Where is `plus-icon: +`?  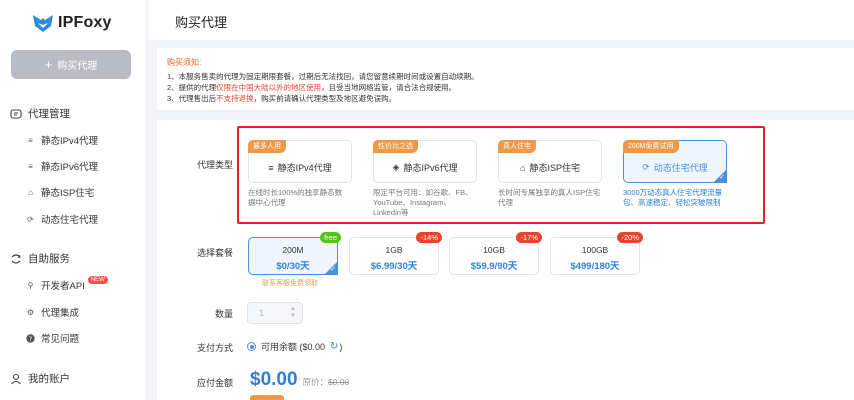
plus-icon: + is located at coordinates (48, 64).